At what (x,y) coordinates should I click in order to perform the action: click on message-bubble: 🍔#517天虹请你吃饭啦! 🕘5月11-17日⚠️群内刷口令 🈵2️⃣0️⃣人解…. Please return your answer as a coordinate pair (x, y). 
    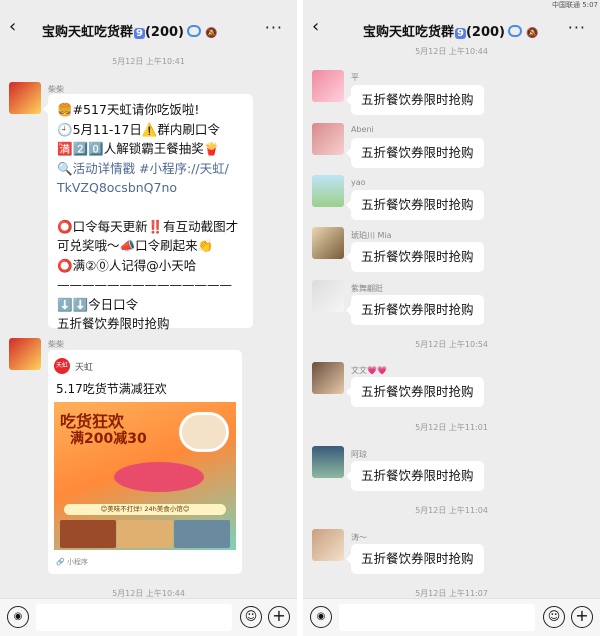
    Looking at the image, I should click on (148, 212).